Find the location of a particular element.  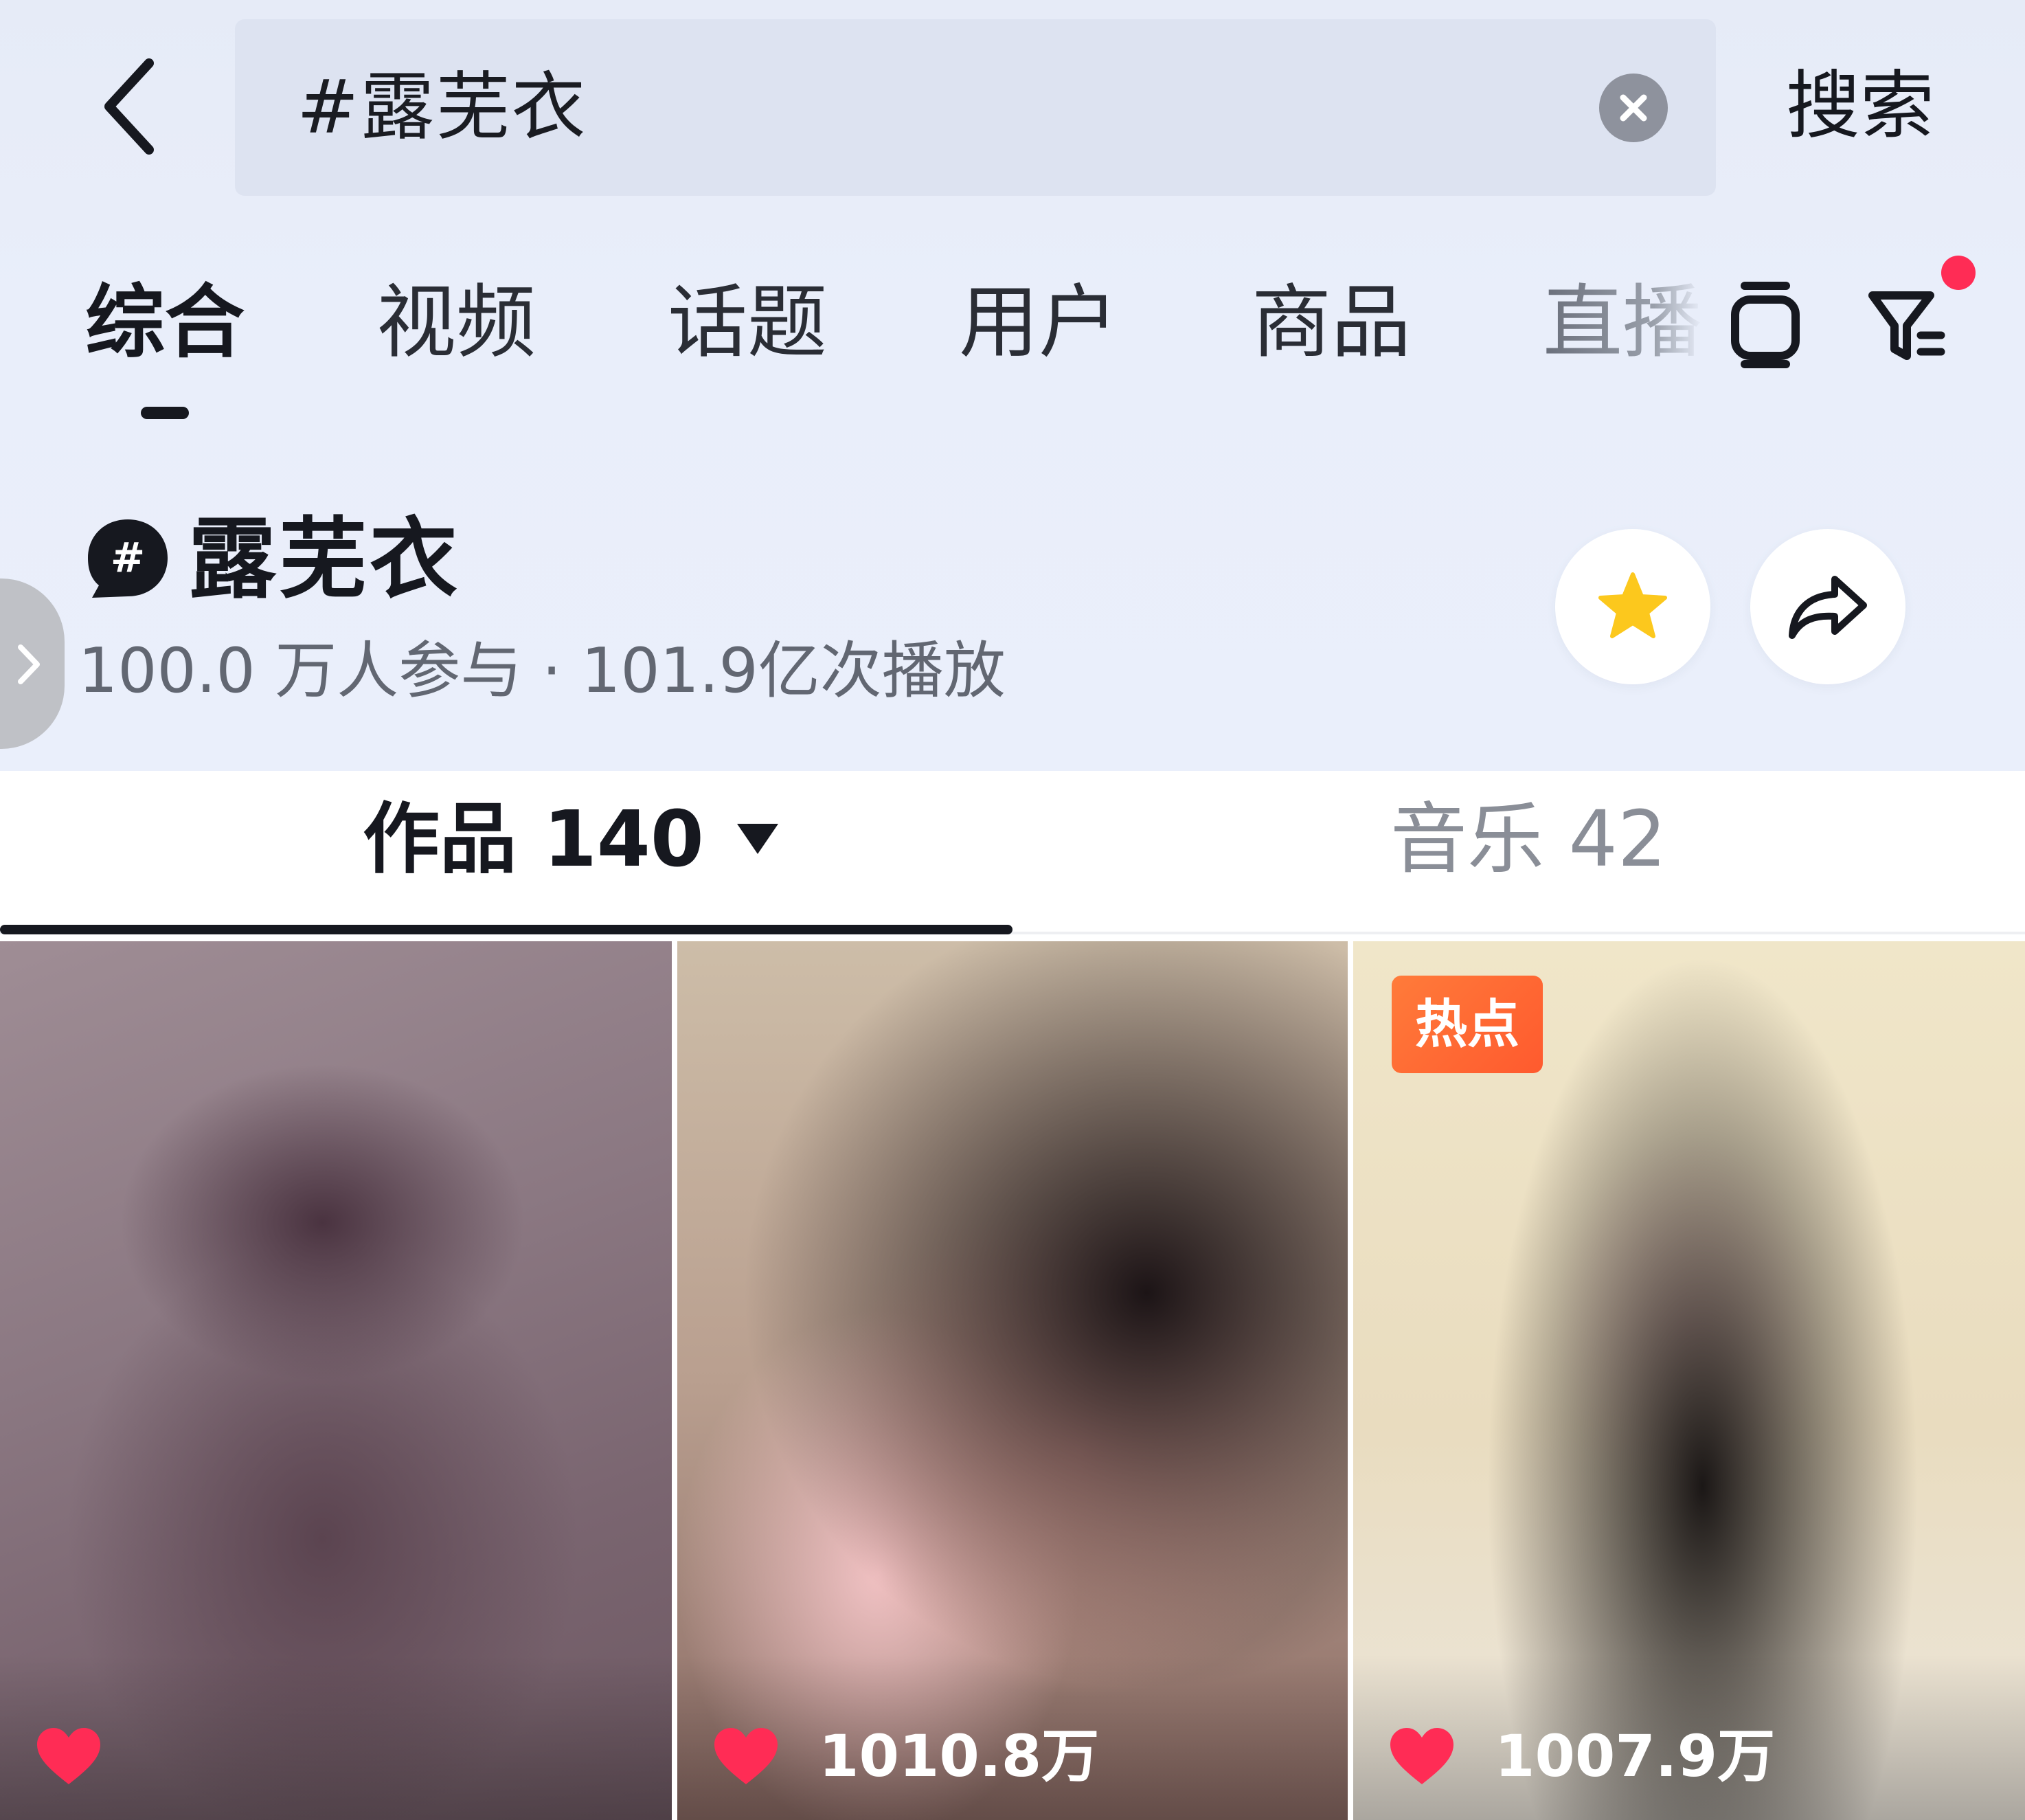

tab-works-label: 作品 140 is located at coordinates (533, 839).